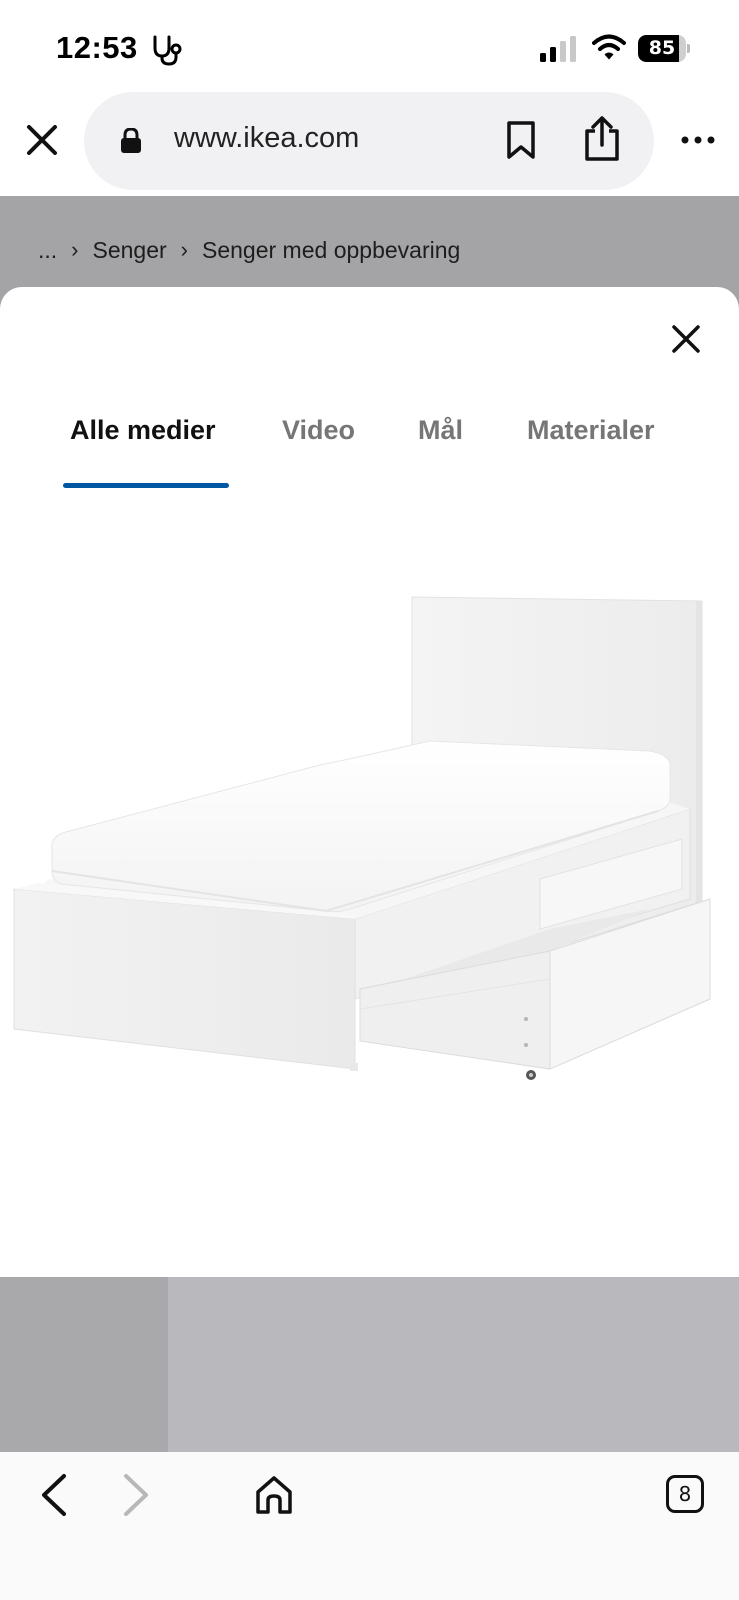 This screenshot has width=739, height=1600. Describe the element at coordinates (274, 1495) in the screenshot. I see `home-icon` at that location.